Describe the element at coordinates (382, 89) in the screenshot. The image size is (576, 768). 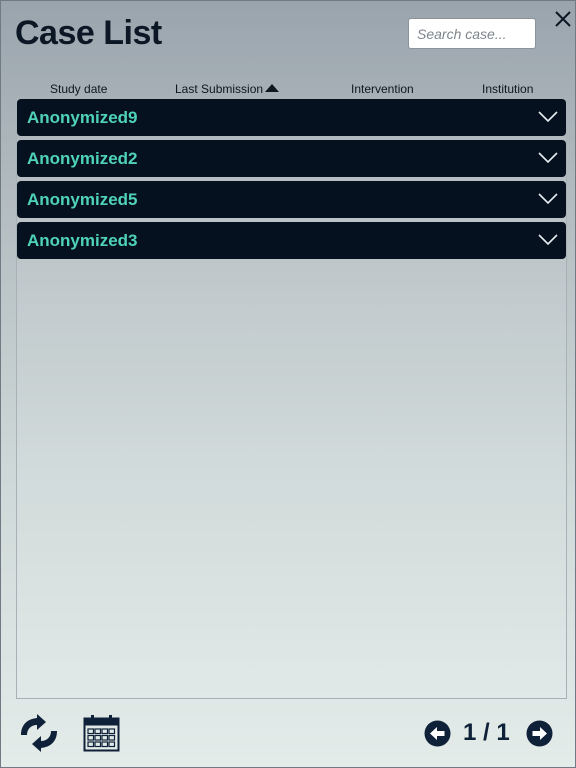
I see `column-header-intervention: Intervention` at that location.